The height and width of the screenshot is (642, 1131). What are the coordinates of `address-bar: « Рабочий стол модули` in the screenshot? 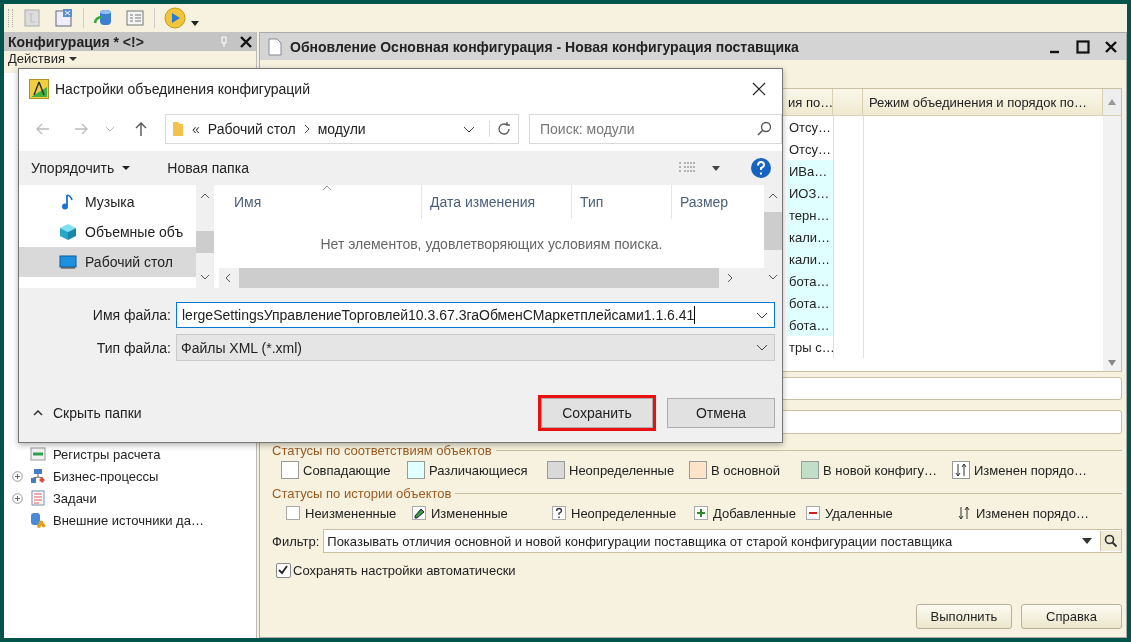 It's located at (342, 129).